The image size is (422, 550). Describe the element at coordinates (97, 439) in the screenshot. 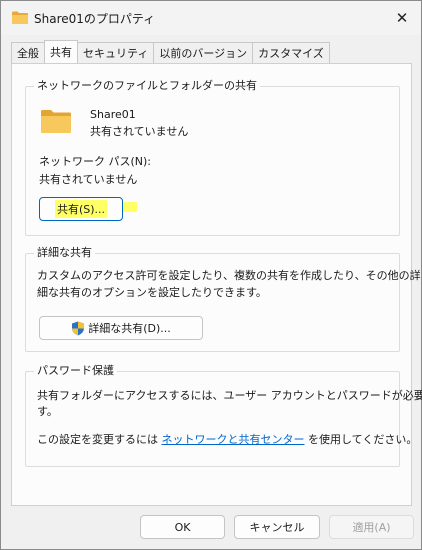

I see `instruction-prefix: この設定を変更するには` at that location.